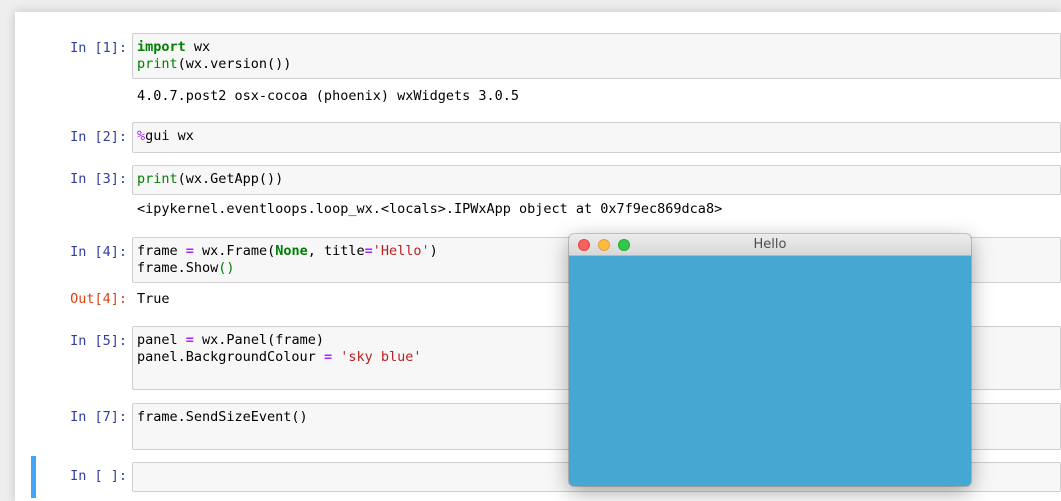 This screenshot has height=501, width=1061. Describe the element at coordinates (291, 251) in the screenshot. I see `keyword-token: None` at that location.